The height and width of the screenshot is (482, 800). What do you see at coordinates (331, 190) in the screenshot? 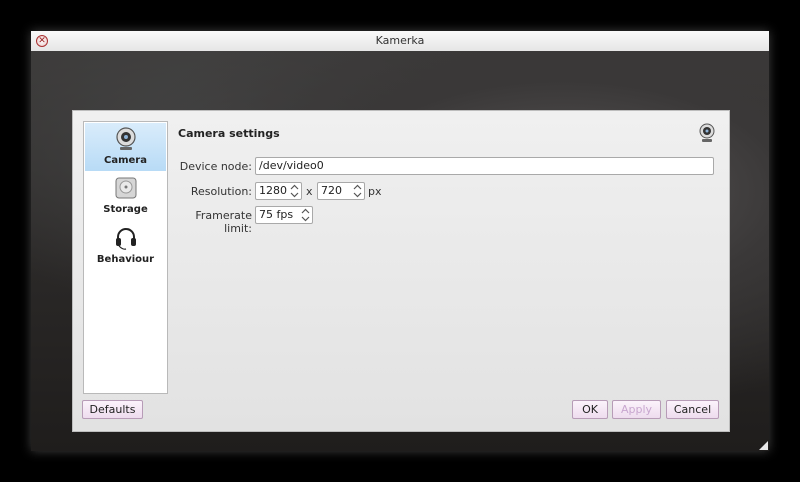
I see `resolution-height-value: 720` at bounding box center [331, 190].